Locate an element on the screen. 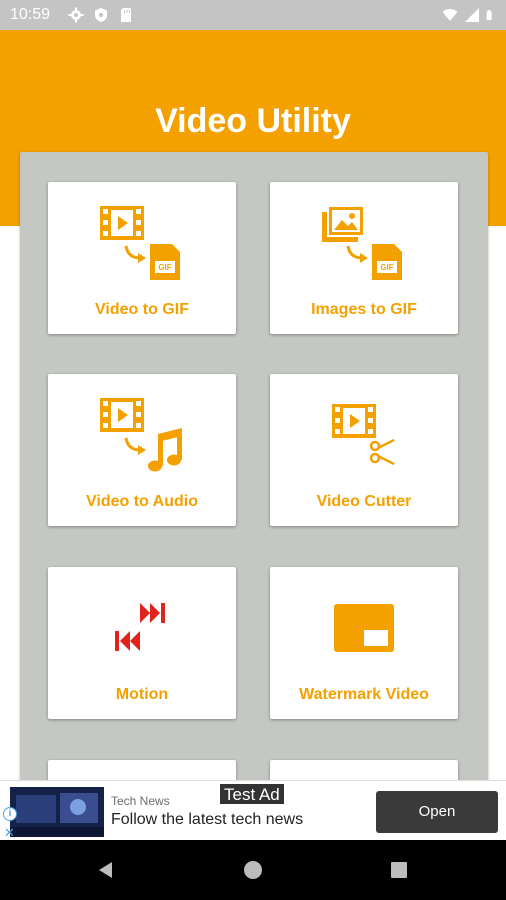 This screenshot has width=506, height=900. video-cutter-card: Video Cutter is located at coordinates (364, 450).